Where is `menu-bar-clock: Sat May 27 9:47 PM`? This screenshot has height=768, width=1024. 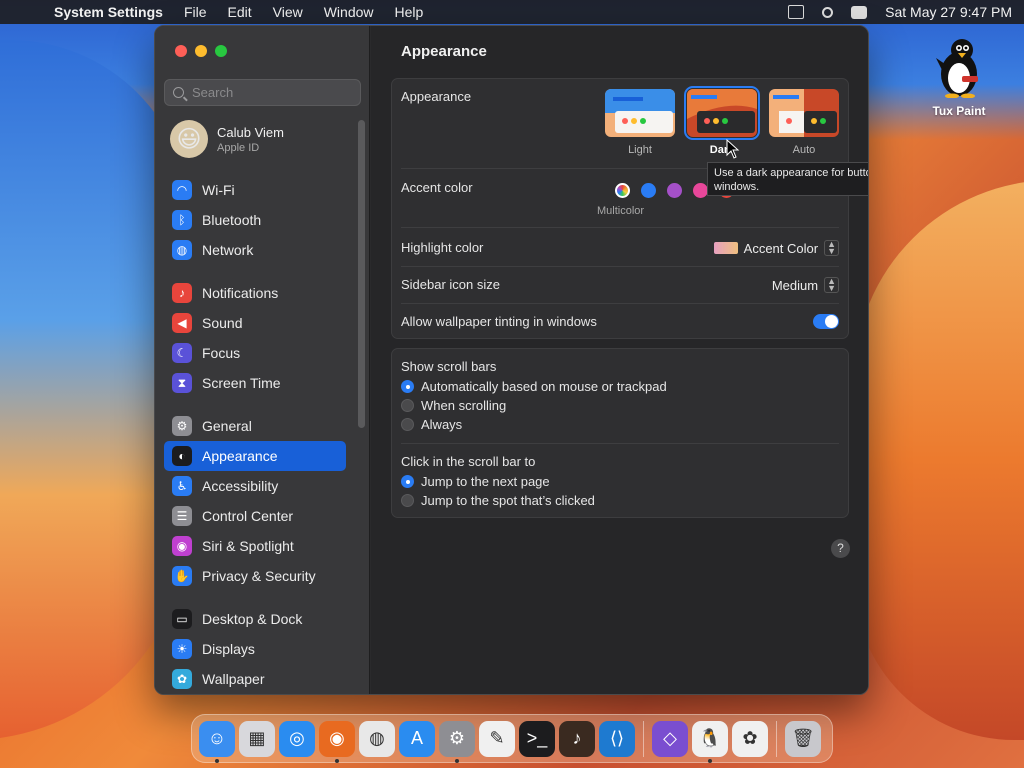
menu-bar-clock: Sat May 27 9:47 PM is located at coordinates (948, 12).